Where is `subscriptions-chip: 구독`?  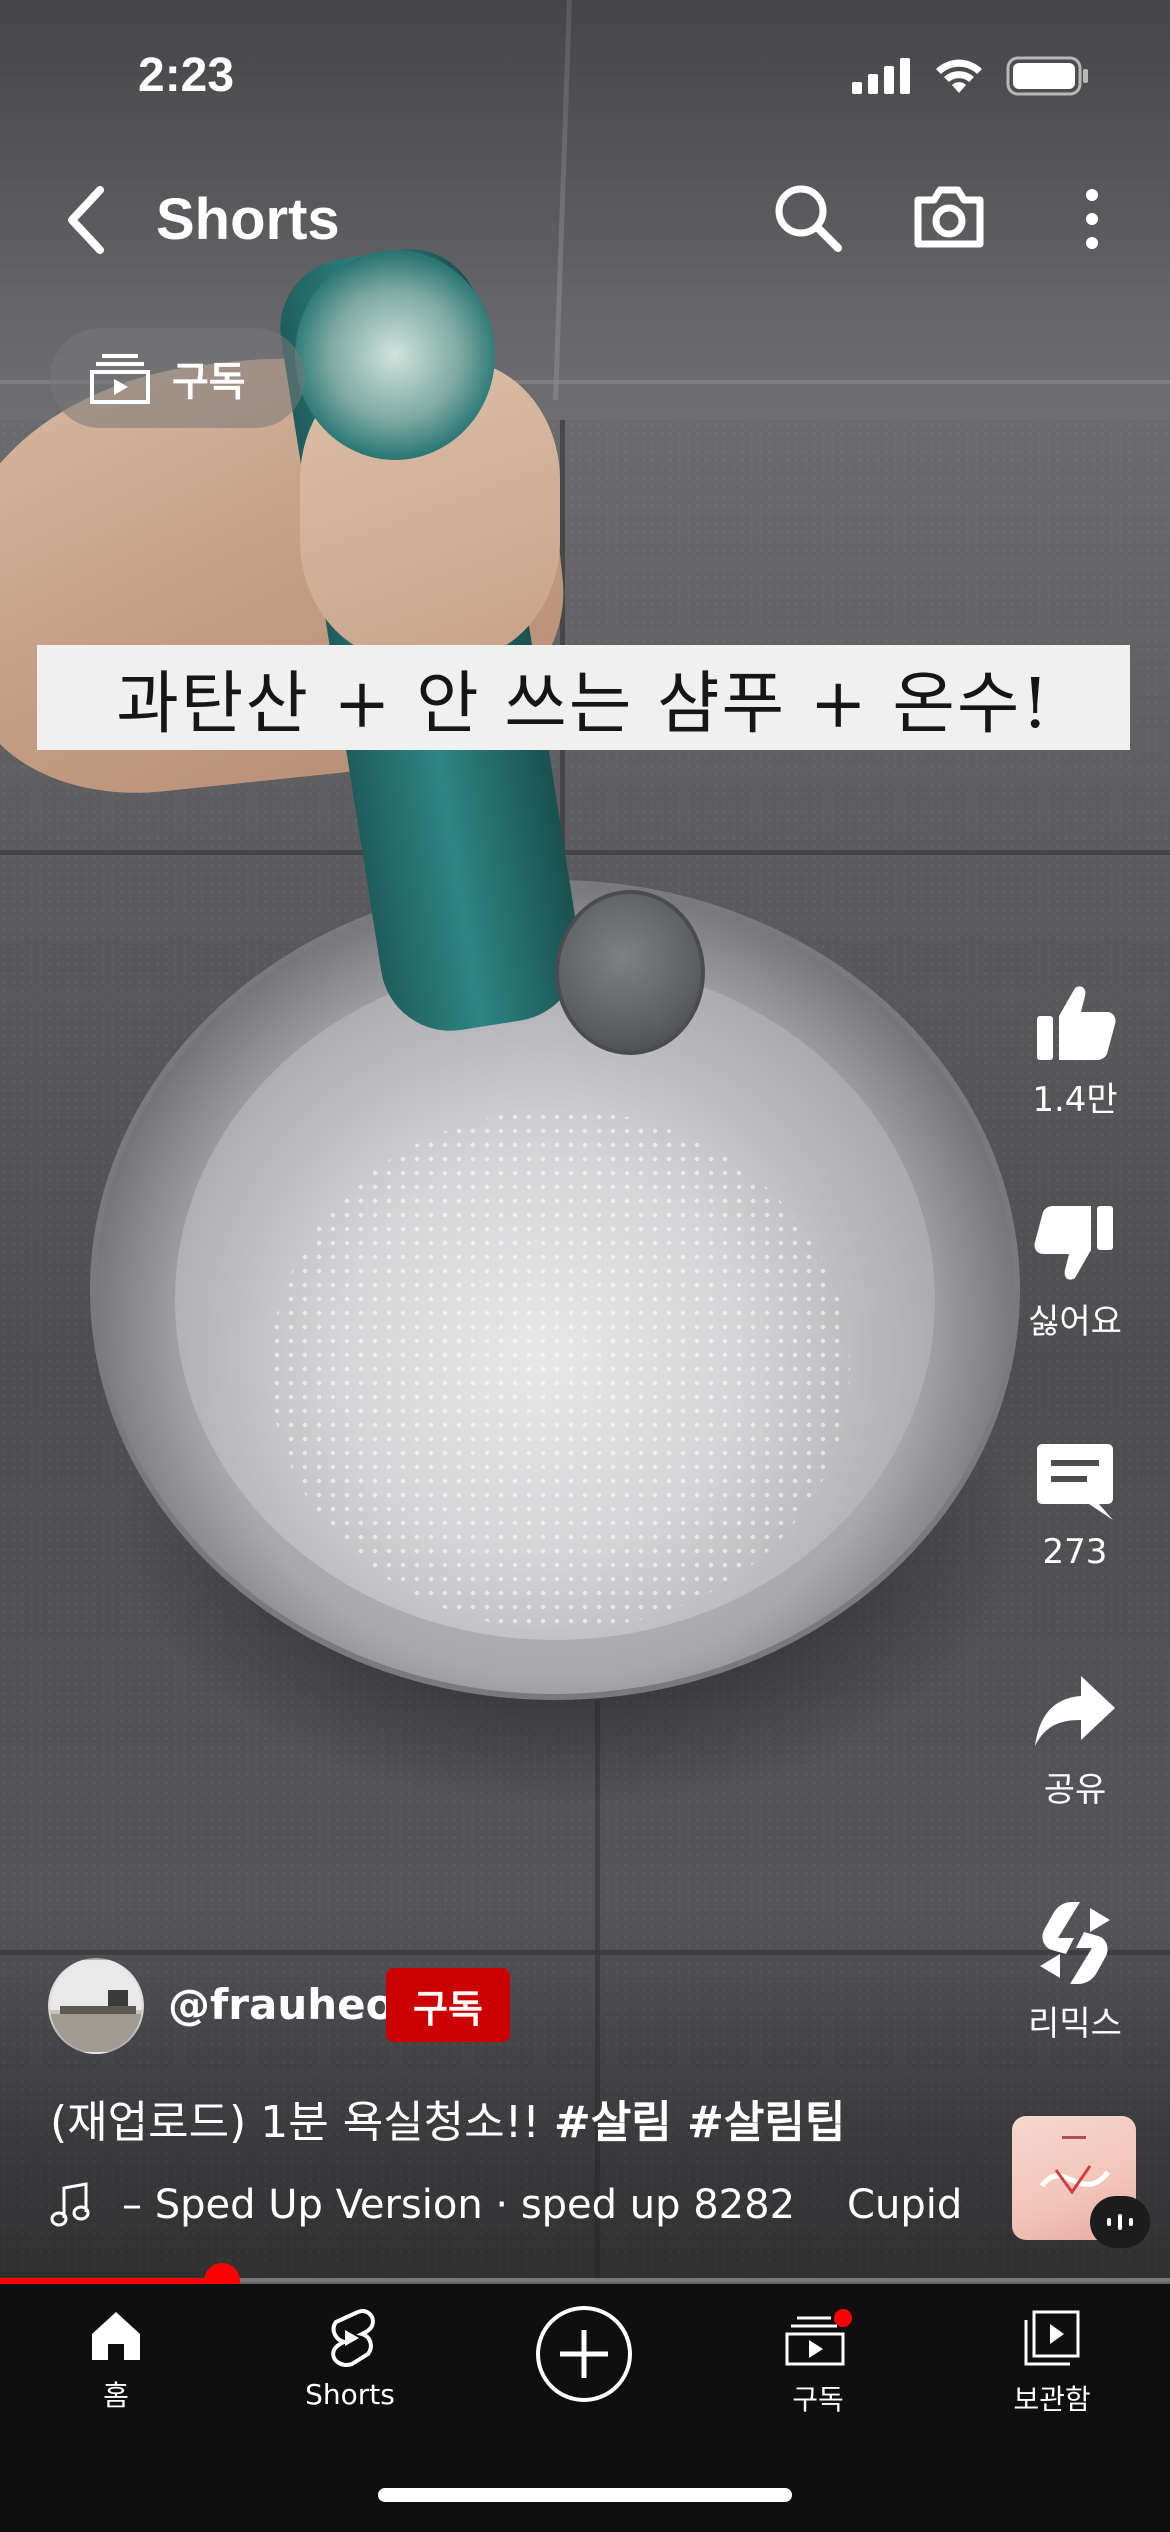 subscriptions-chip: 구독 is located at coordinates (177, 378).